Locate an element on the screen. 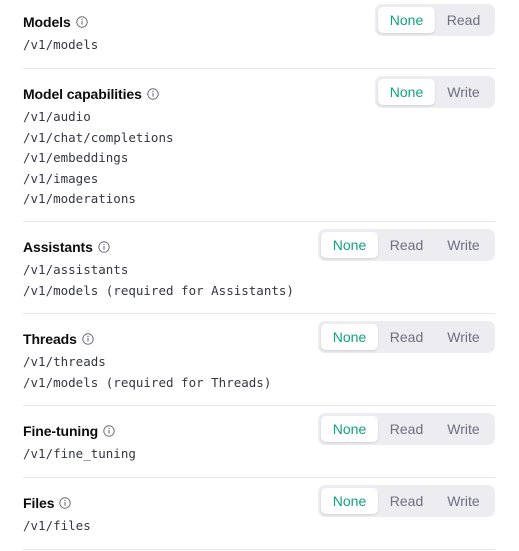  endpoint-path: /v1/moderations is located at coordinates (79, 198).